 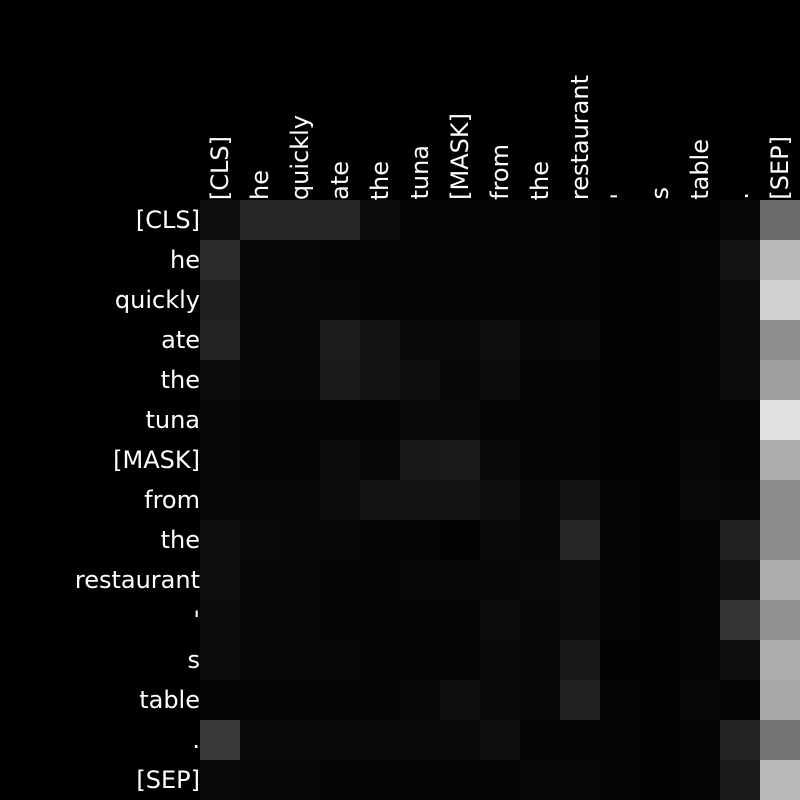 What do you see at coordinates (620, 196) in the screenshot?
I see `x-tick-label: '` at bounding box center [620, 196].